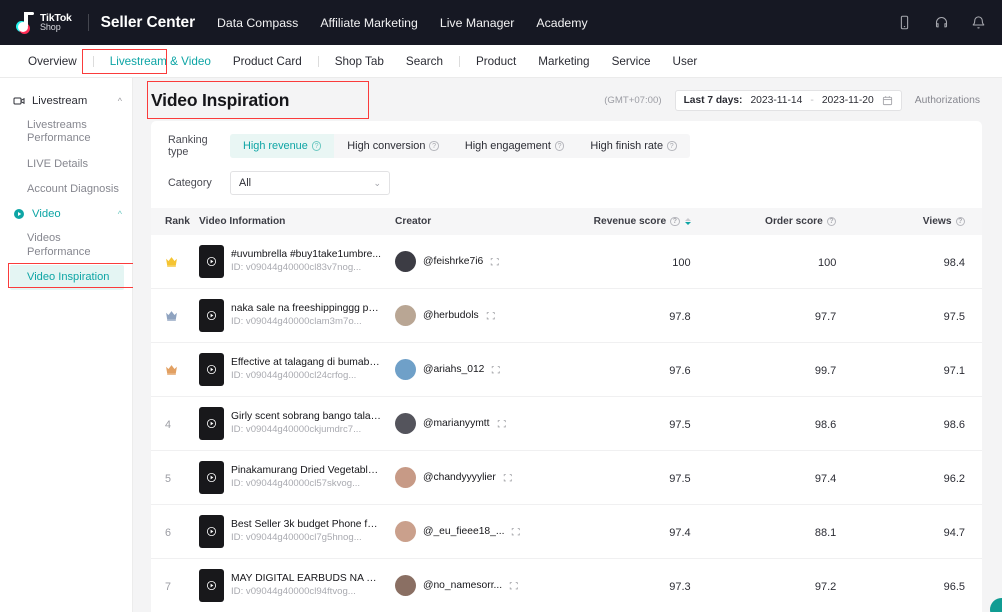 This screenshot has height=612, width=1002. Describe the element at coordinates (148, 23) in the screenshot. I see `seller-center-title: Seller Center` at that location.